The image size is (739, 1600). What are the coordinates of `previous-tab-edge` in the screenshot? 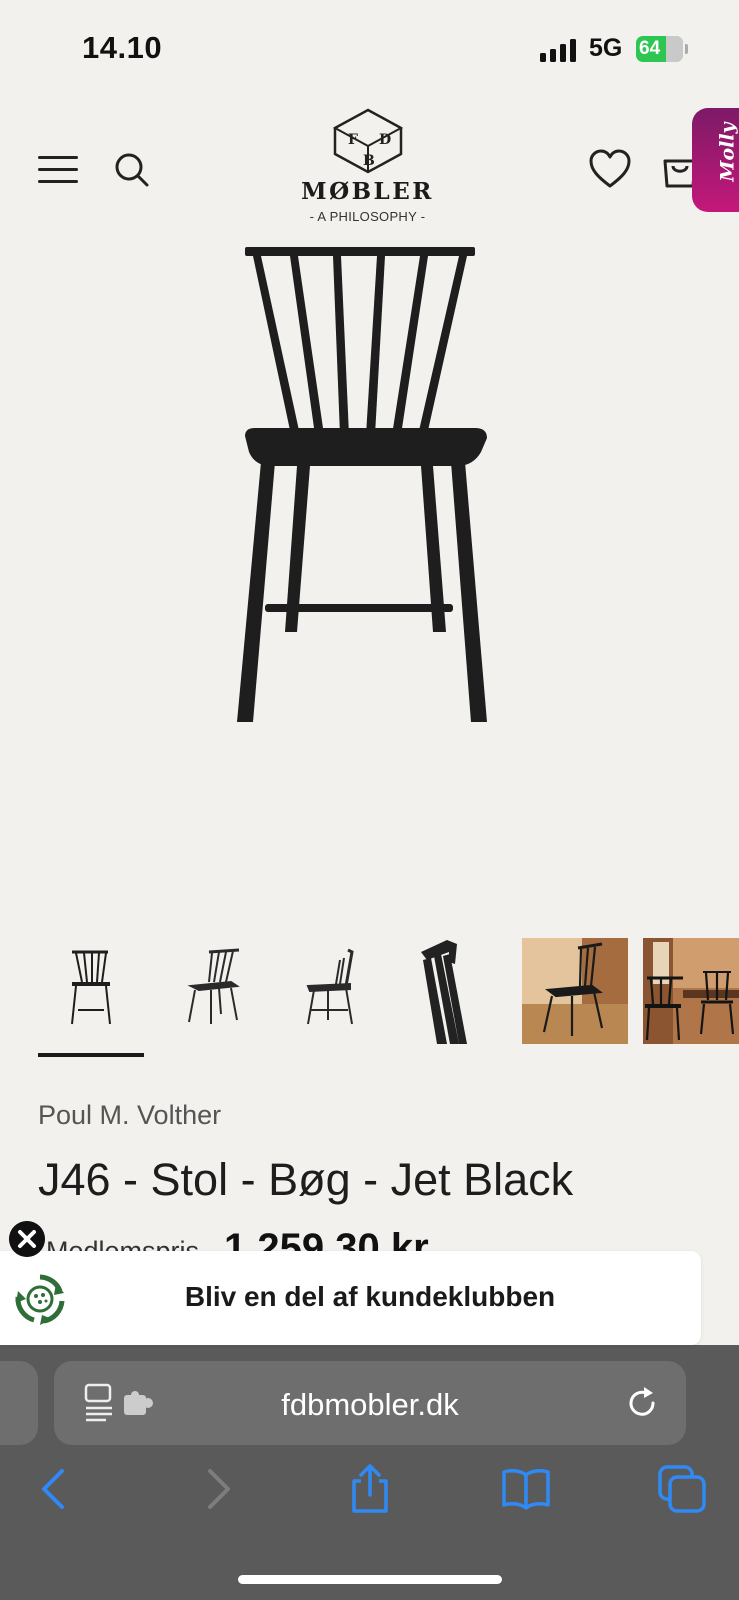 It's located at (19, 1403).